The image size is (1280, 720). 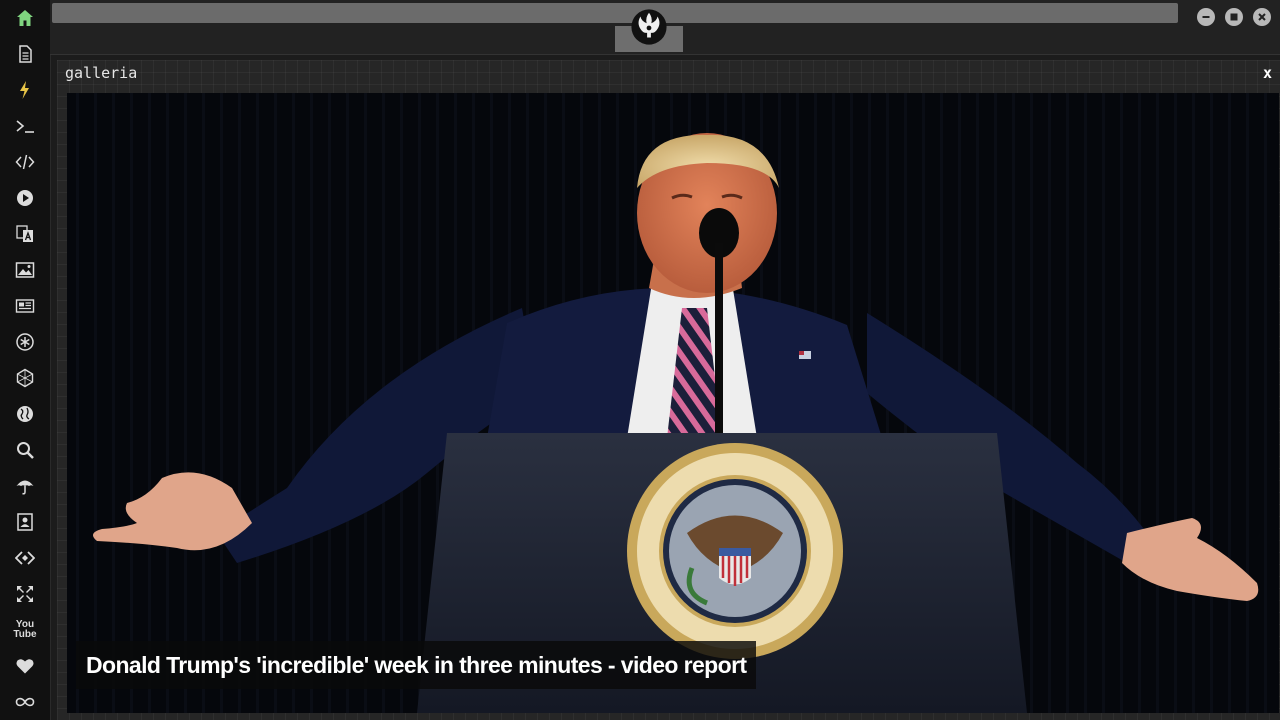 I want to click on infinity-icon, so click(x=25, y=702).